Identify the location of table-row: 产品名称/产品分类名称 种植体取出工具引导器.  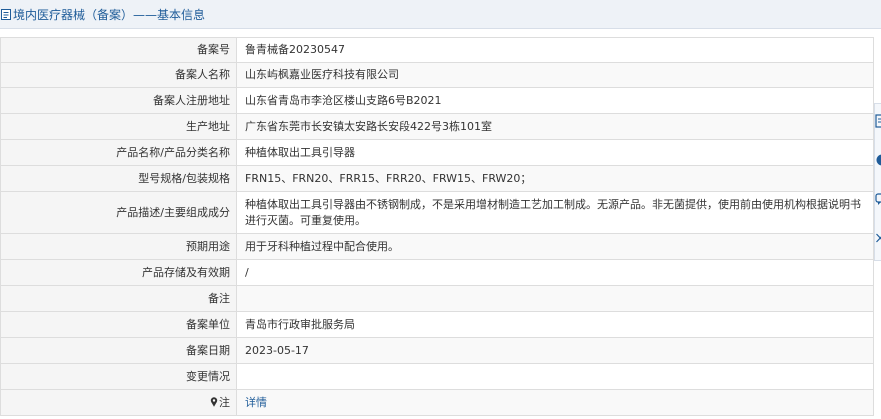
(437, 152).